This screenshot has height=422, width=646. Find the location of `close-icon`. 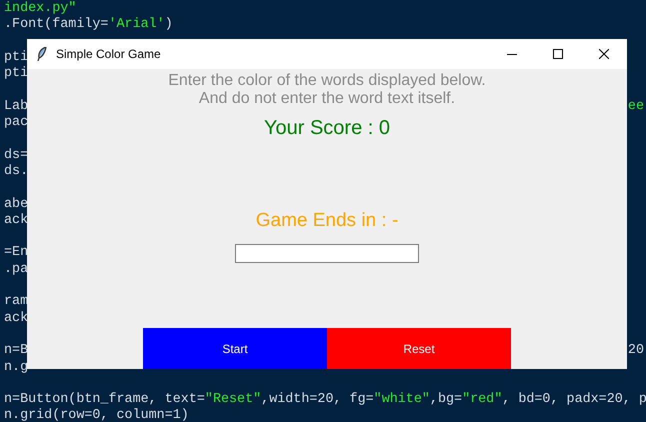

close-icon is located at coordinates (604, 54).